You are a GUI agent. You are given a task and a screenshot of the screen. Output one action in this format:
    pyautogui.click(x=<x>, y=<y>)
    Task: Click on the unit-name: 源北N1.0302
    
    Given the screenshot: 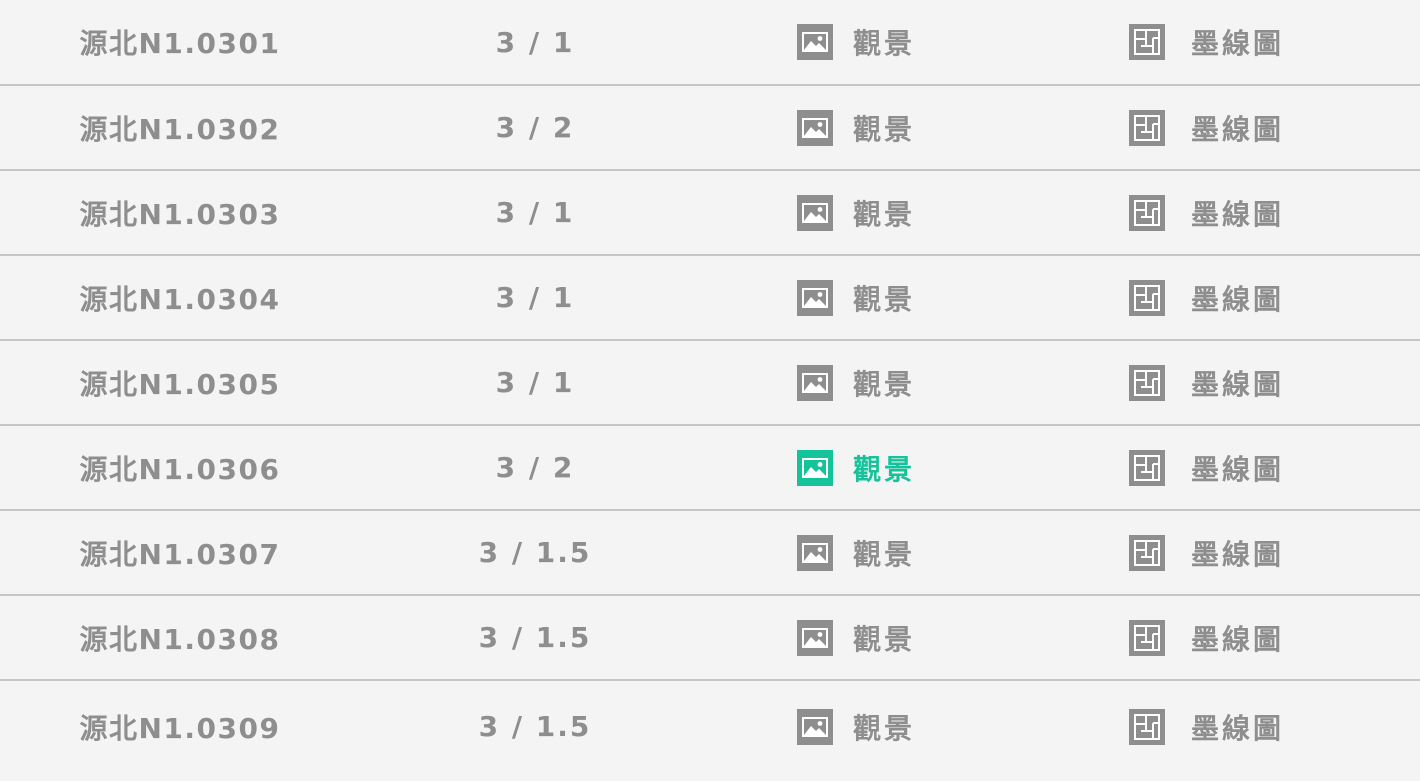 What is the action you would take?
    pyautogui.click(x=180, y=129)
    